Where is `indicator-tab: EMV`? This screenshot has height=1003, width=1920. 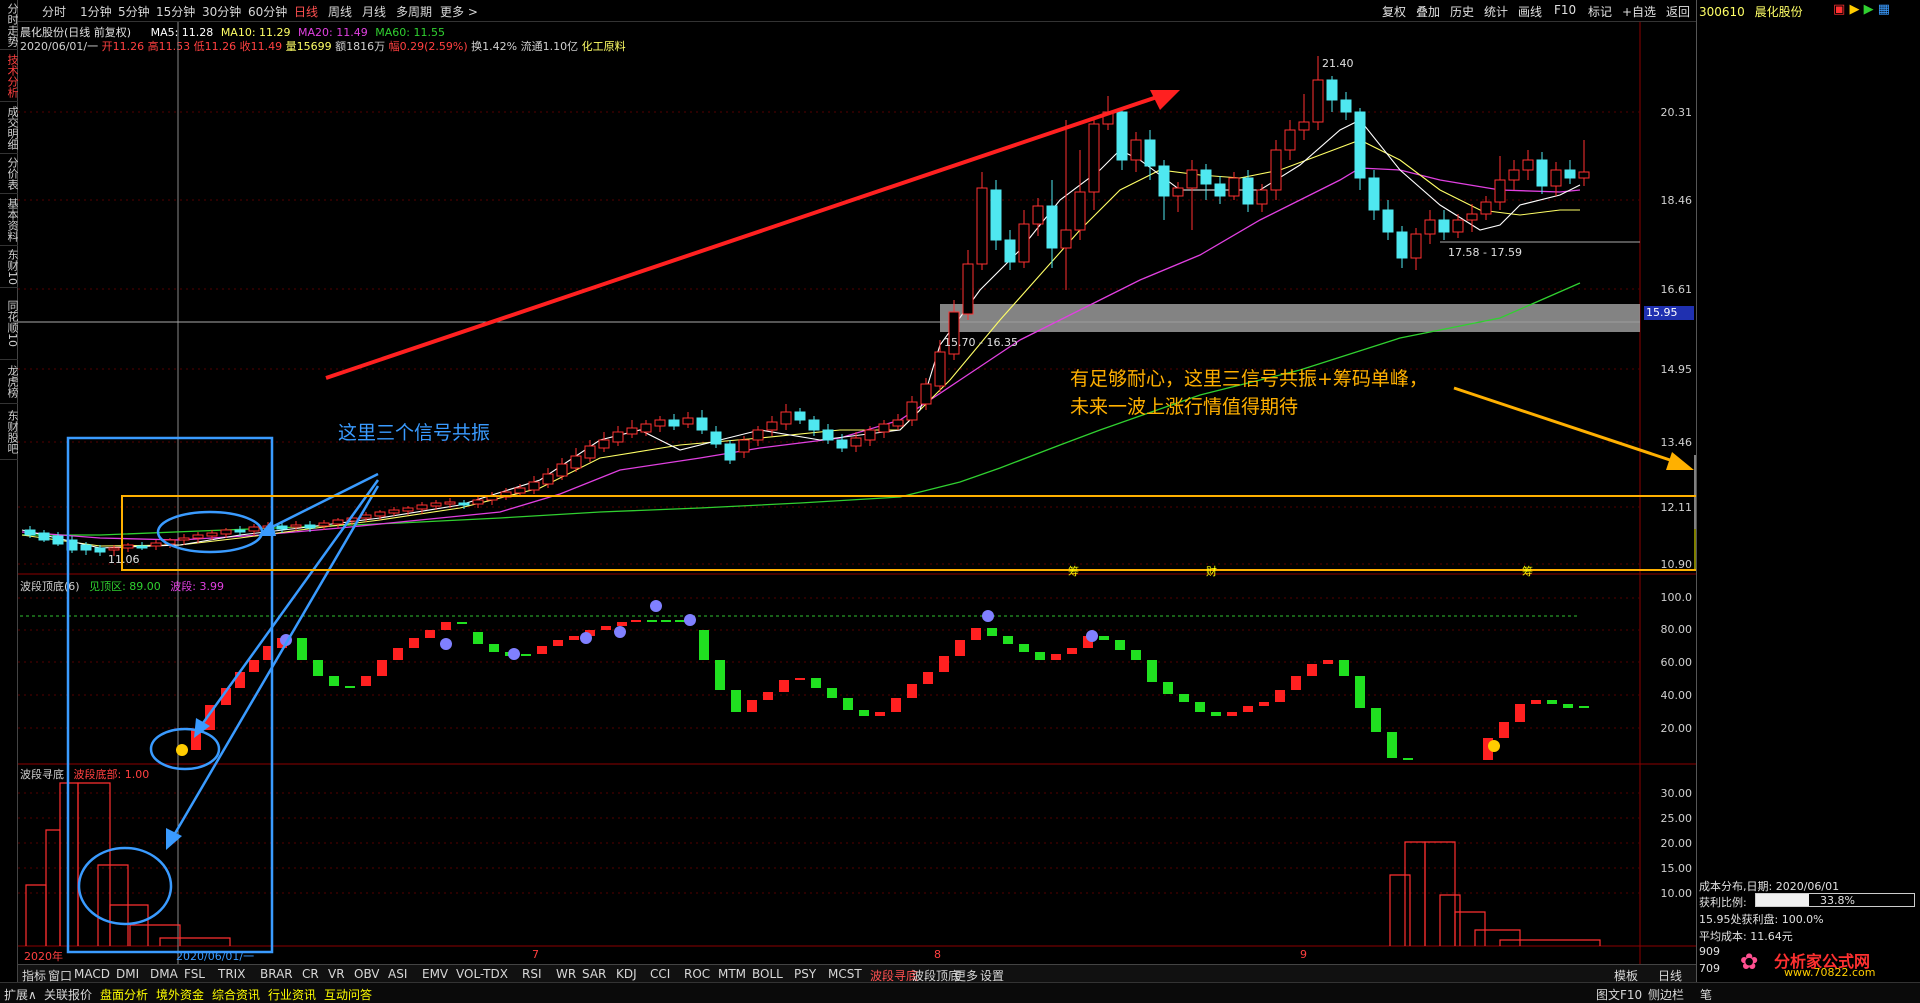
indicator-tab: EMV is located at coordinates (435, 974).